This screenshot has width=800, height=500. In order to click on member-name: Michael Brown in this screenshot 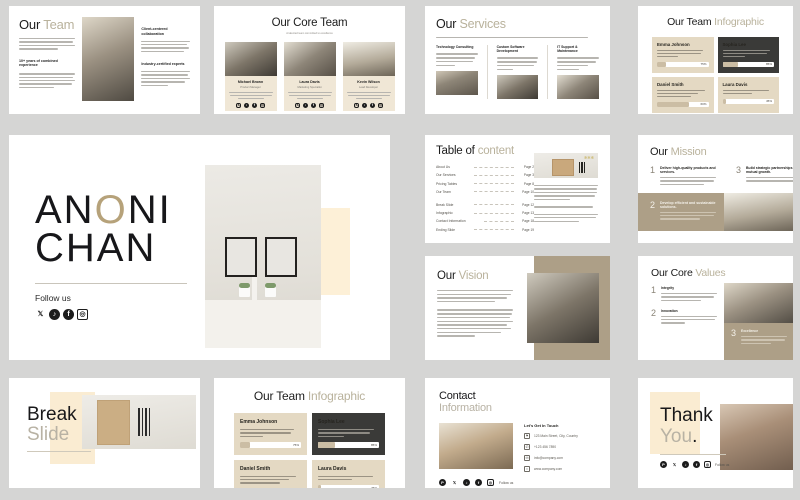, I will do `click(250, 82)`.